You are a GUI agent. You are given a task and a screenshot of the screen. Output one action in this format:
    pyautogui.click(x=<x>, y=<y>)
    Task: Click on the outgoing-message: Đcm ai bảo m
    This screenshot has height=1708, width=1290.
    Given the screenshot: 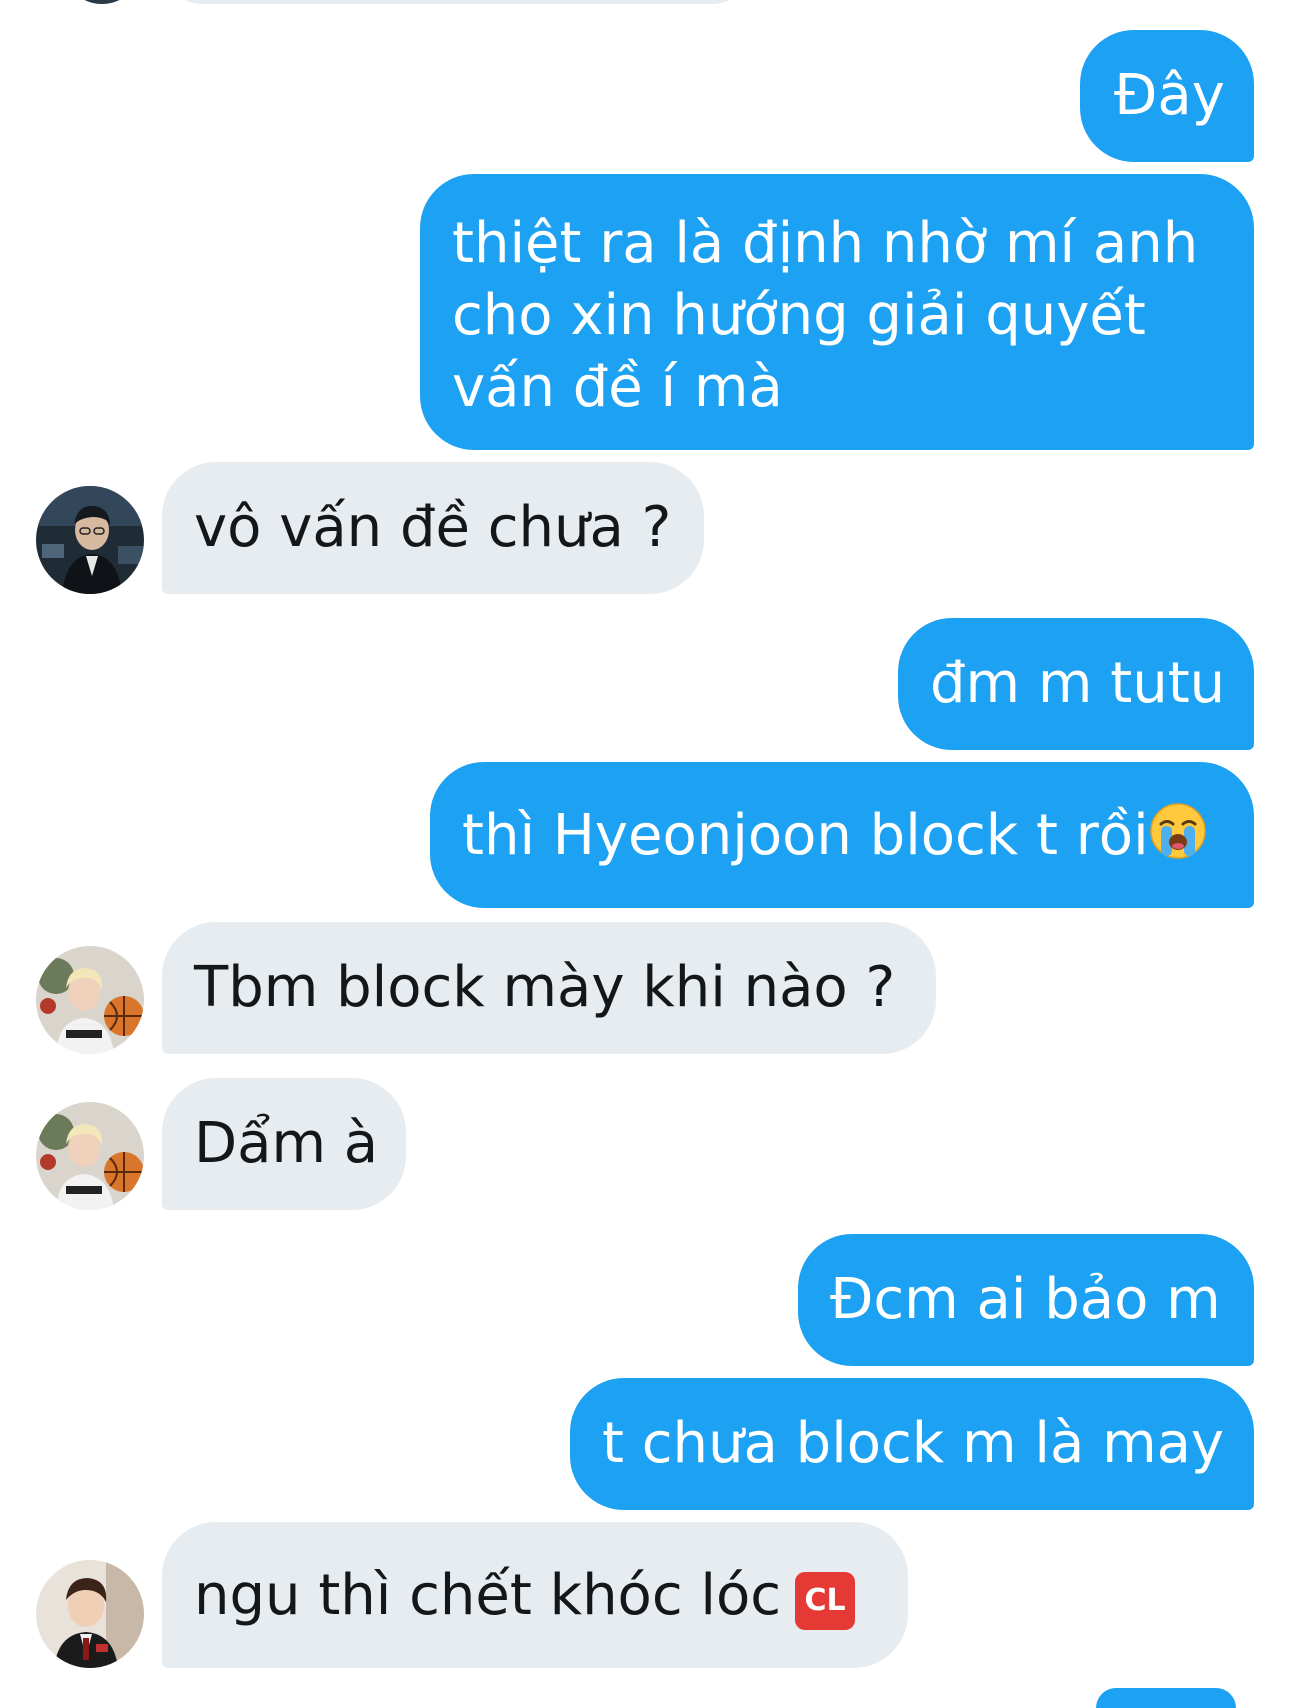 What is the action you would take?
    pyautogui.click(x=1026, y=1300)
    